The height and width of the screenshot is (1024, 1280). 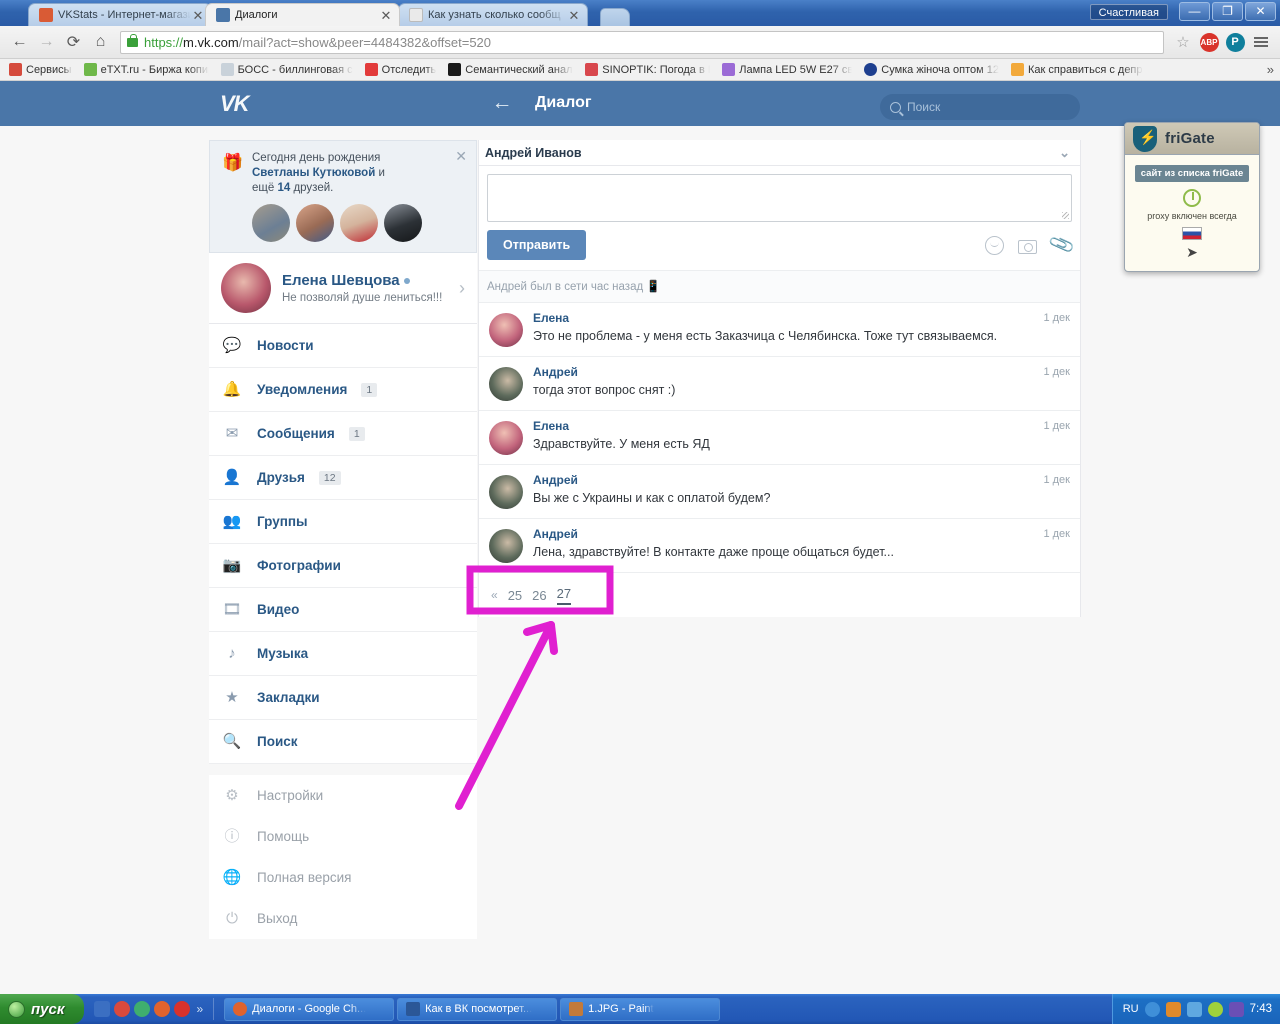 I want to click on bookmark-star-icon: ☆, so click(x=1183, y=42).